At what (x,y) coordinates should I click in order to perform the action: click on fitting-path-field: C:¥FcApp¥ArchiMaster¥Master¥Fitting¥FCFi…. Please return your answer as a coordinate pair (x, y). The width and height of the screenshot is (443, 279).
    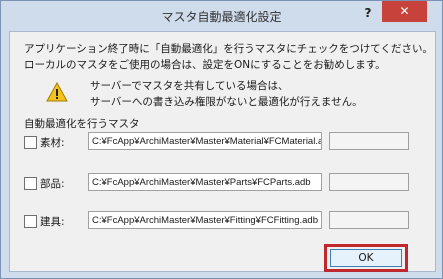
    Looking at the image, I should click on (205, 220).